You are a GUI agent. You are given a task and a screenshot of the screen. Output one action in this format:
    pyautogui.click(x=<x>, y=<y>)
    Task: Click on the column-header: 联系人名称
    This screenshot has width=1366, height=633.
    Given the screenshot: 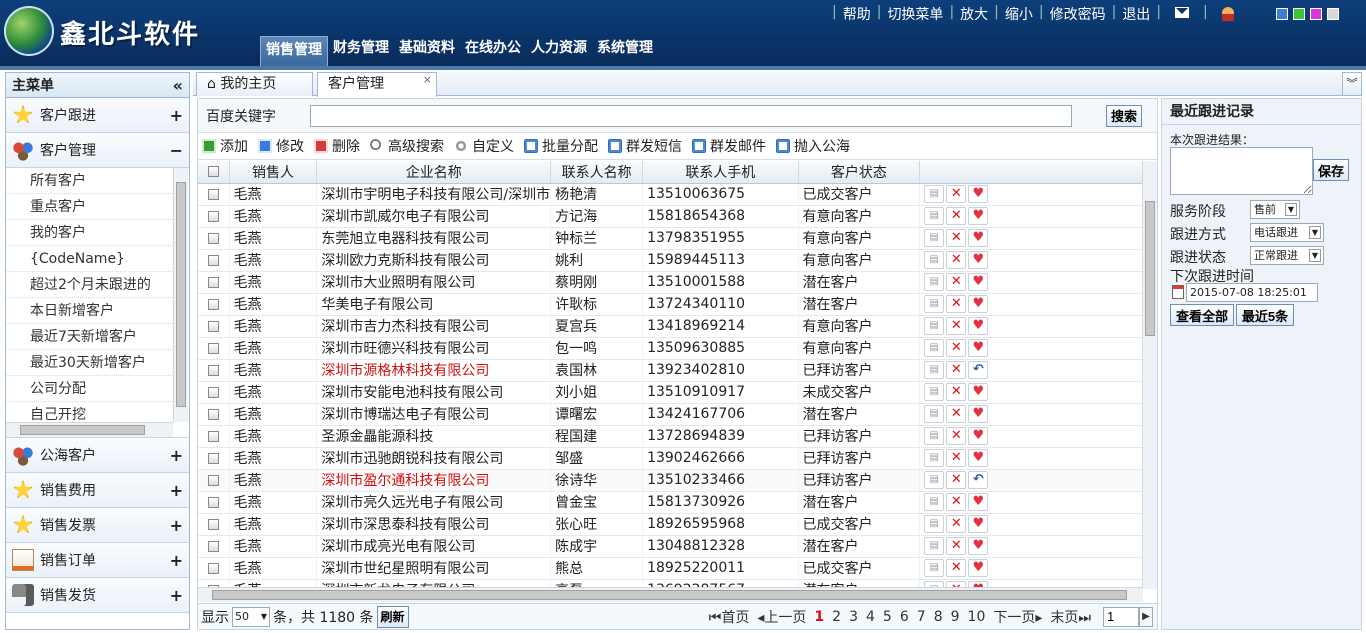 What is the action you would take?
    pyautogui.click(x=597, y=172)
    